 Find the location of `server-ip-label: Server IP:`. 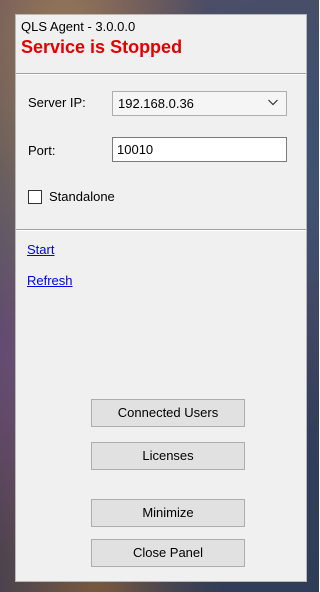

server-ip-label: Server IP: is located at coordinates (57, 102).